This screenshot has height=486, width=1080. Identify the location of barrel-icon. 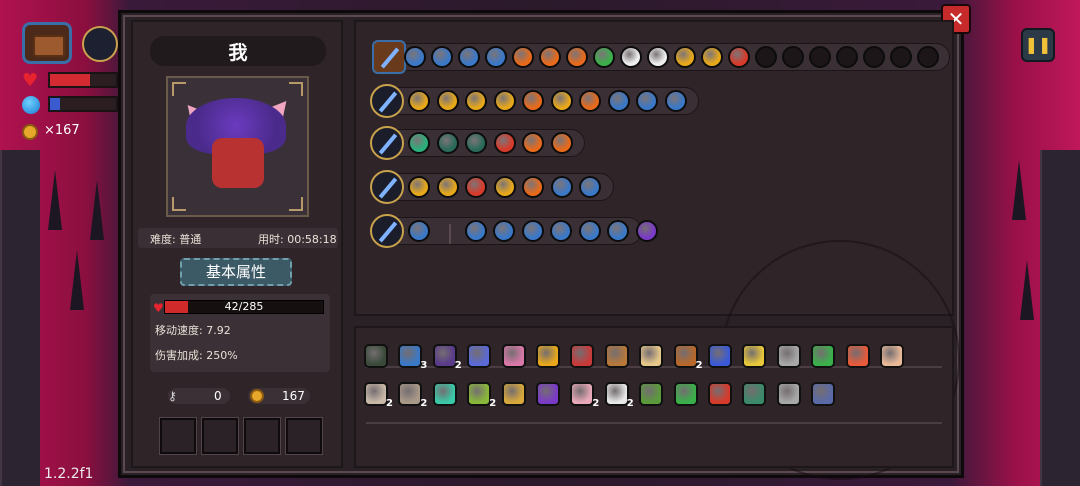
(685, 356).